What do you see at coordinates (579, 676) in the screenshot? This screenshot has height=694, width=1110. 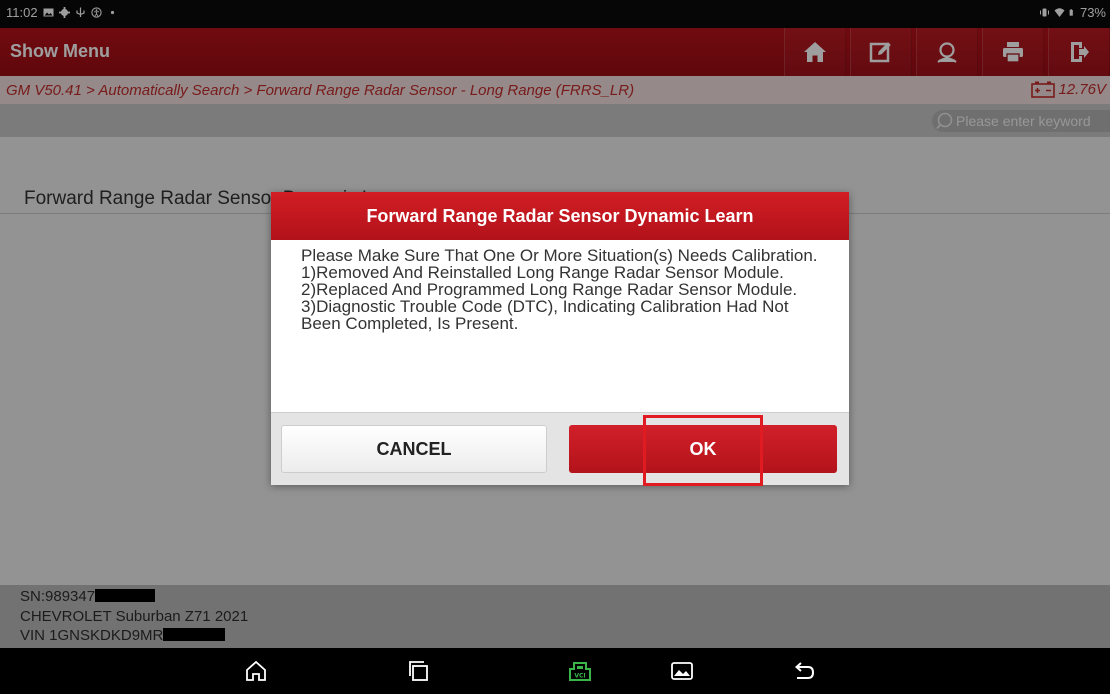 I see `svg-text: VCI` at bounding box center [579, 676].